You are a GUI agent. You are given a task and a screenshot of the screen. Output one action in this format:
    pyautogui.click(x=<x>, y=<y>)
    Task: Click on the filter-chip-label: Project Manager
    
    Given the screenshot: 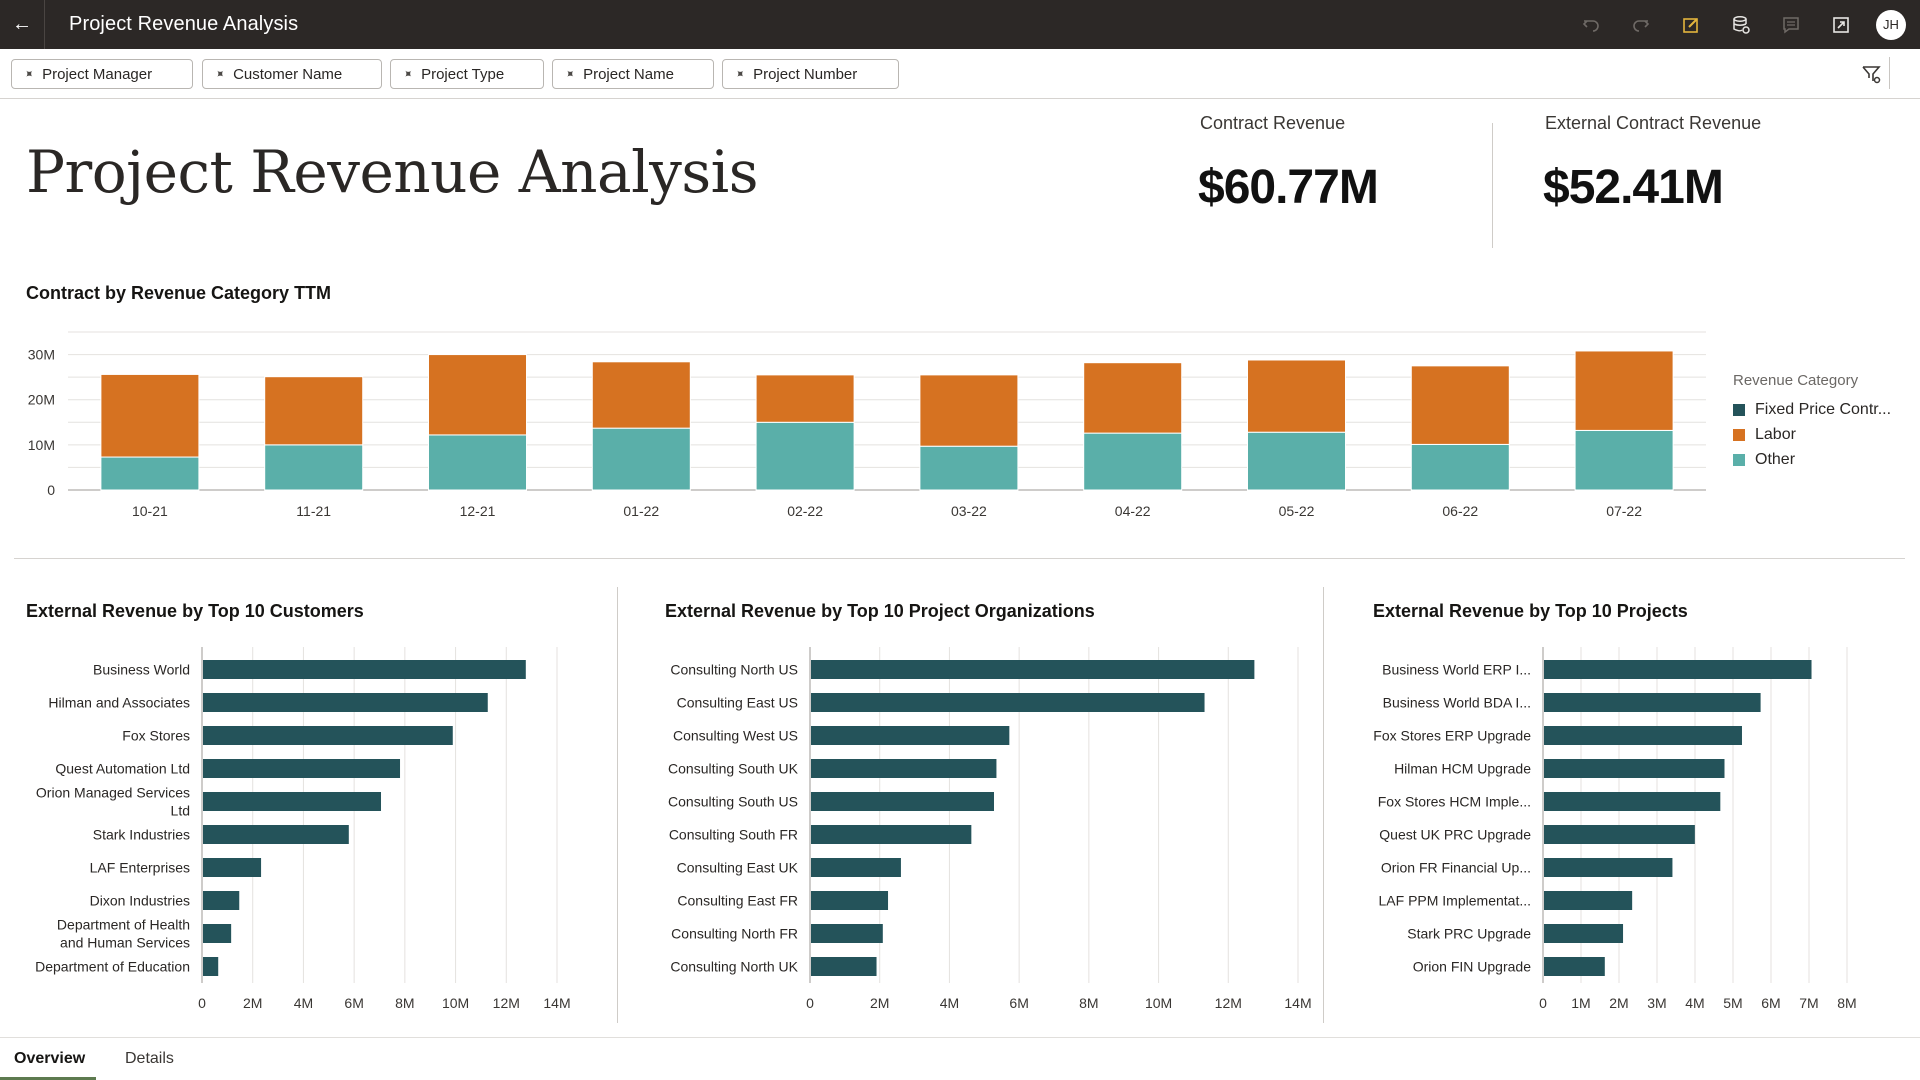 What is the action you would take?
    pyautogui.click(x=97, y=74)
    